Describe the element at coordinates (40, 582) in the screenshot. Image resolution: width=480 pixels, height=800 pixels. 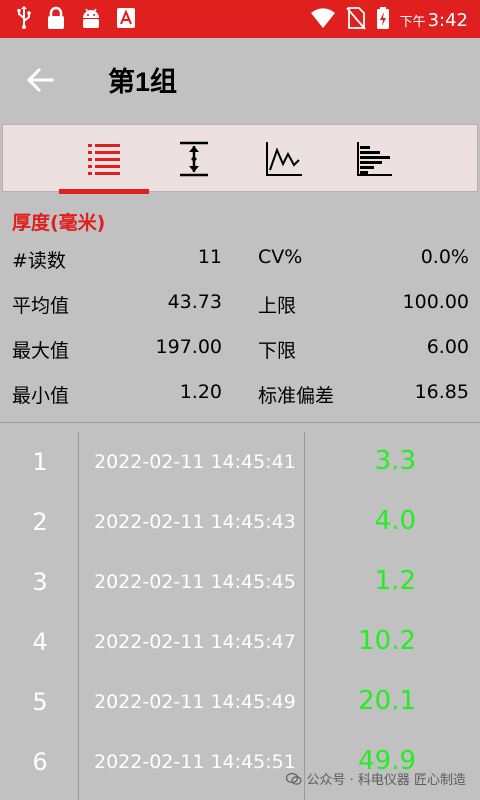
I see `row-index: 3` at that location.